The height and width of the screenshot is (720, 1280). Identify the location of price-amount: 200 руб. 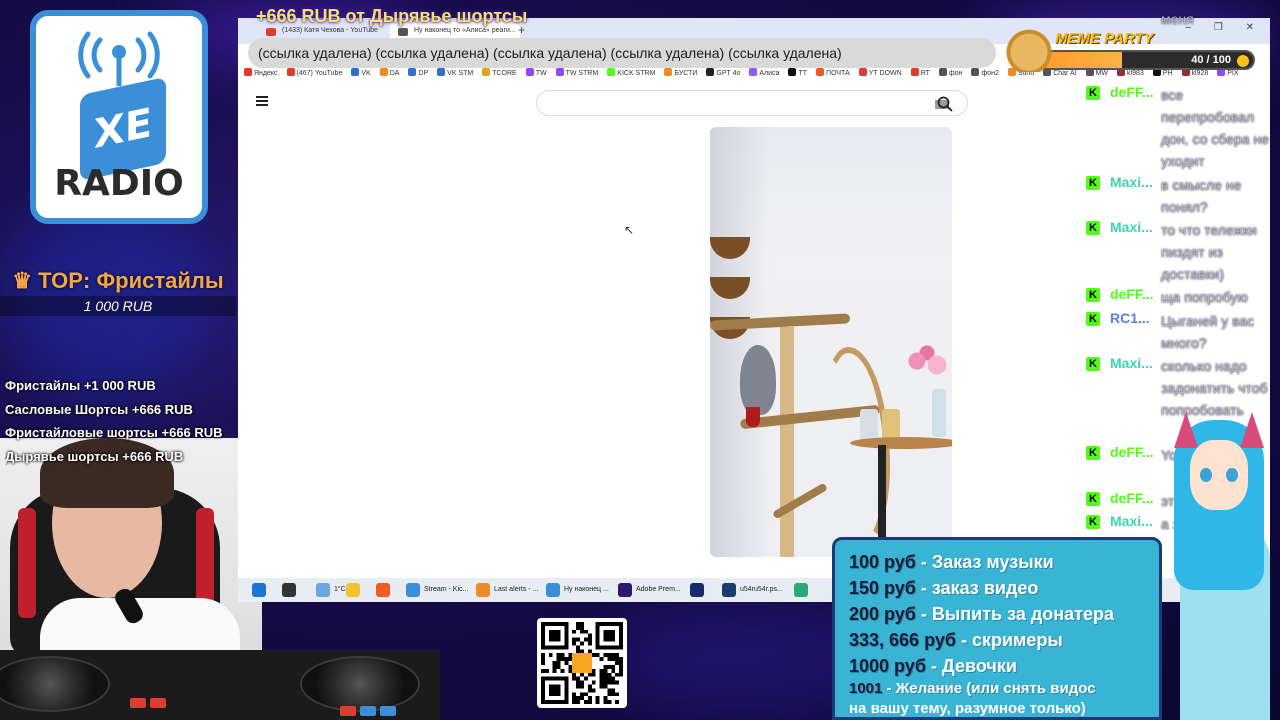
(882, 614).